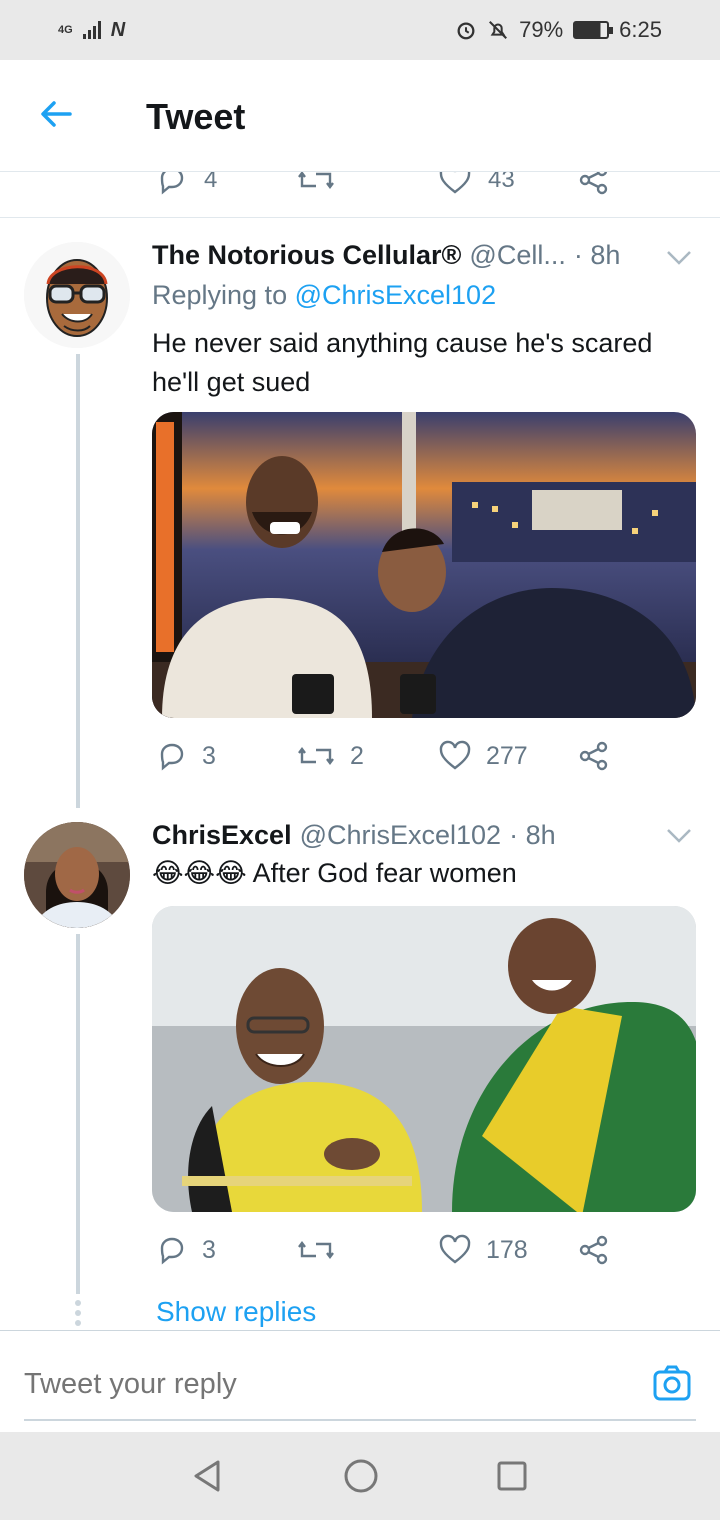  I want to click on author-handle: @ChrisExcel102, so click(401, 835).